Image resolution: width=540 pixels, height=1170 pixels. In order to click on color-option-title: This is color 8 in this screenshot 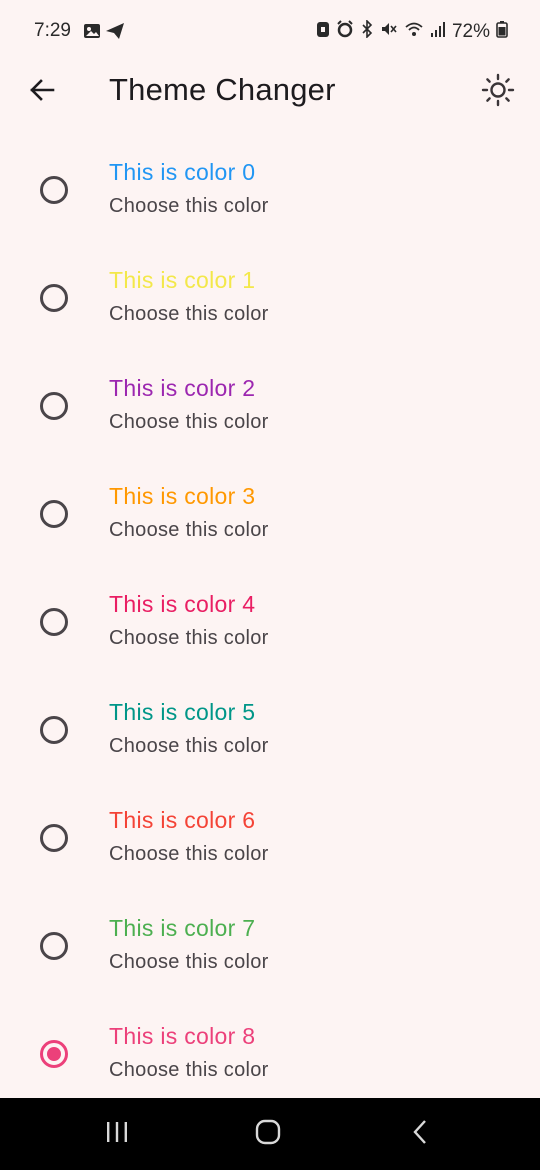, I will do `click(182, 1036)`.